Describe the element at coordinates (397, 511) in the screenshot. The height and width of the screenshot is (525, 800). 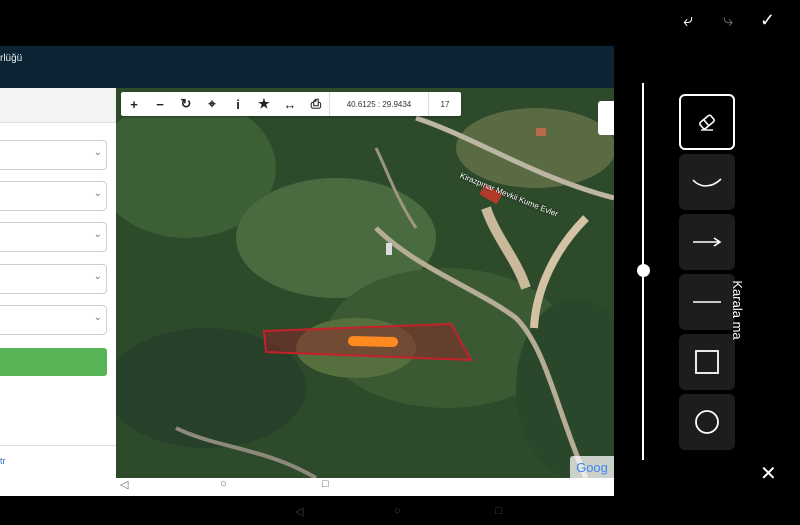
I see `system-home-icon: ○` at that location.